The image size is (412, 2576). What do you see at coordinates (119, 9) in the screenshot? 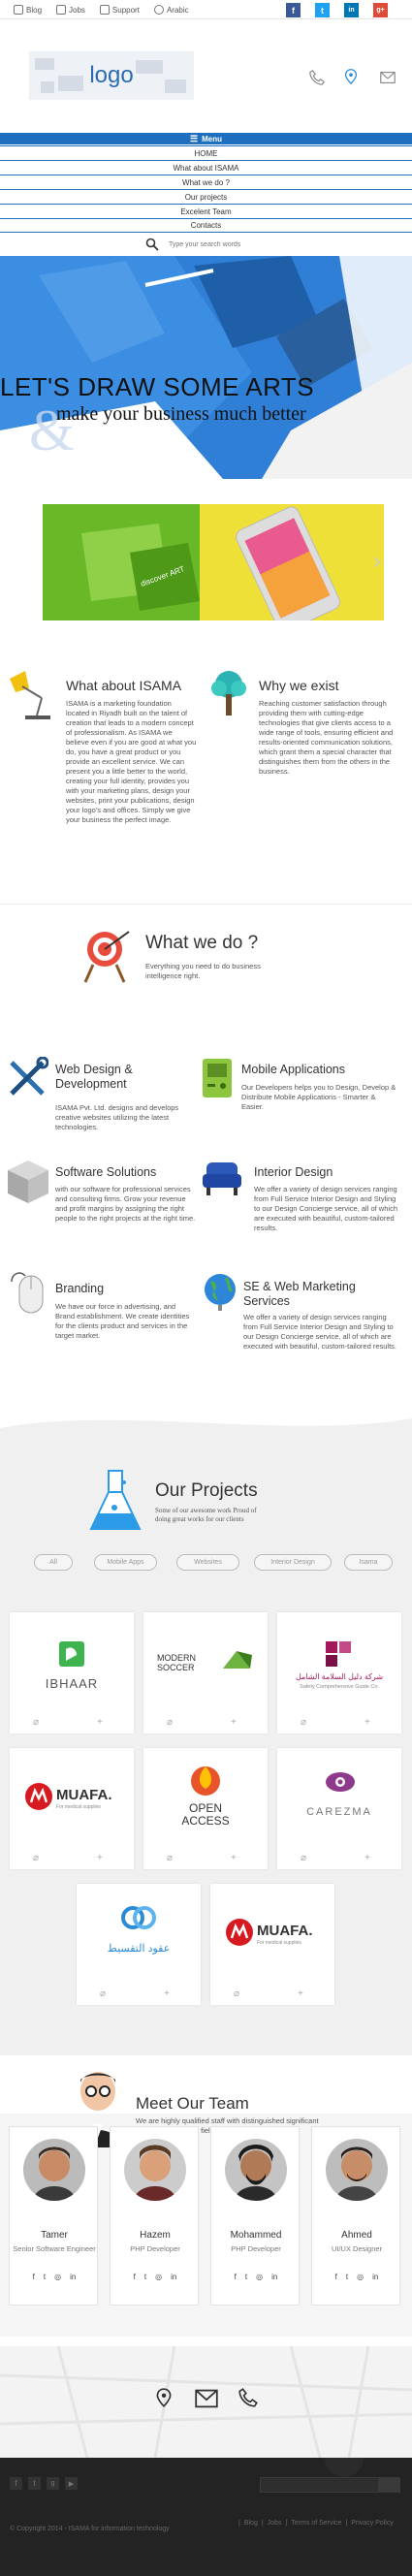
I see `topbar-support-link: Support` at bounding box center [119, 9].